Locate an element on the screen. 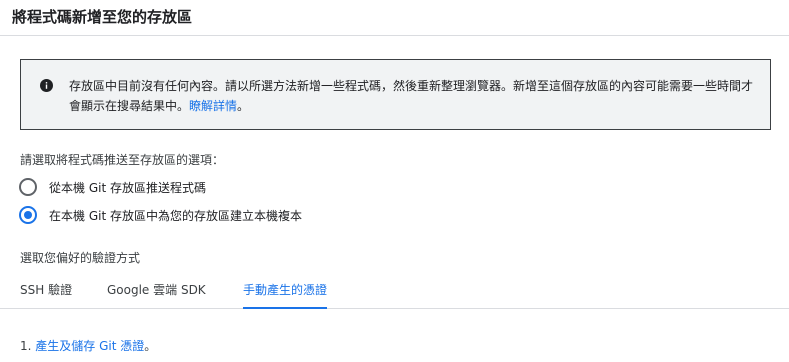 The image size is (789, 362). radio-dot is located at coordinates (28, 215).